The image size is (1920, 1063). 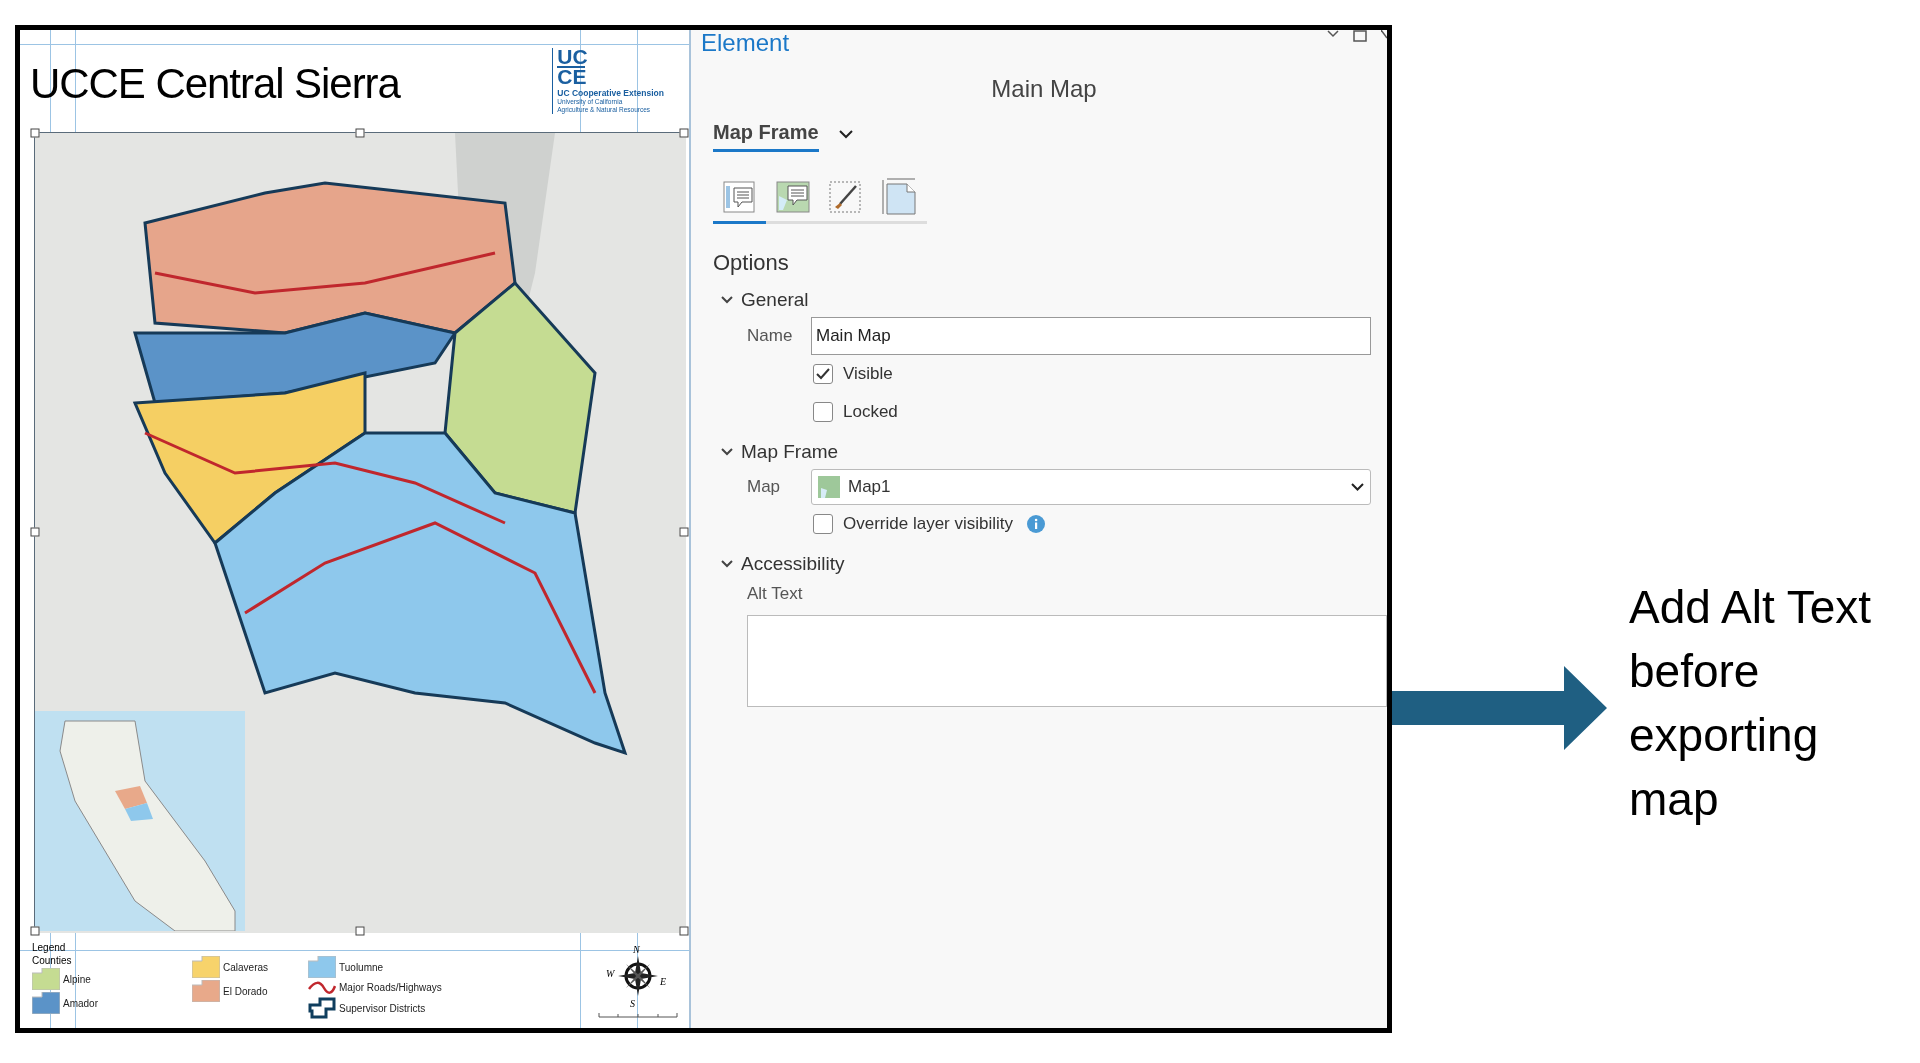 I want to click on logo-mark: UC, so click(x=573, y=57).